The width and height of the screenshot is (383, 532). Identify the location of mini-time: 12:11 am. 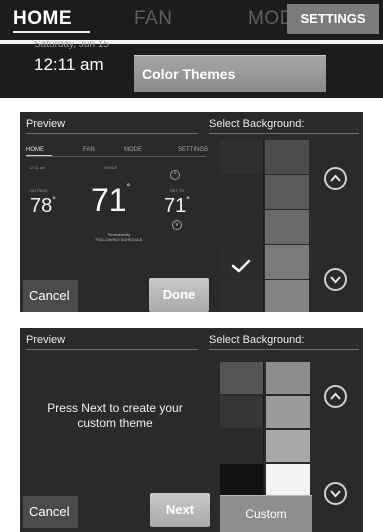
(37, 167).